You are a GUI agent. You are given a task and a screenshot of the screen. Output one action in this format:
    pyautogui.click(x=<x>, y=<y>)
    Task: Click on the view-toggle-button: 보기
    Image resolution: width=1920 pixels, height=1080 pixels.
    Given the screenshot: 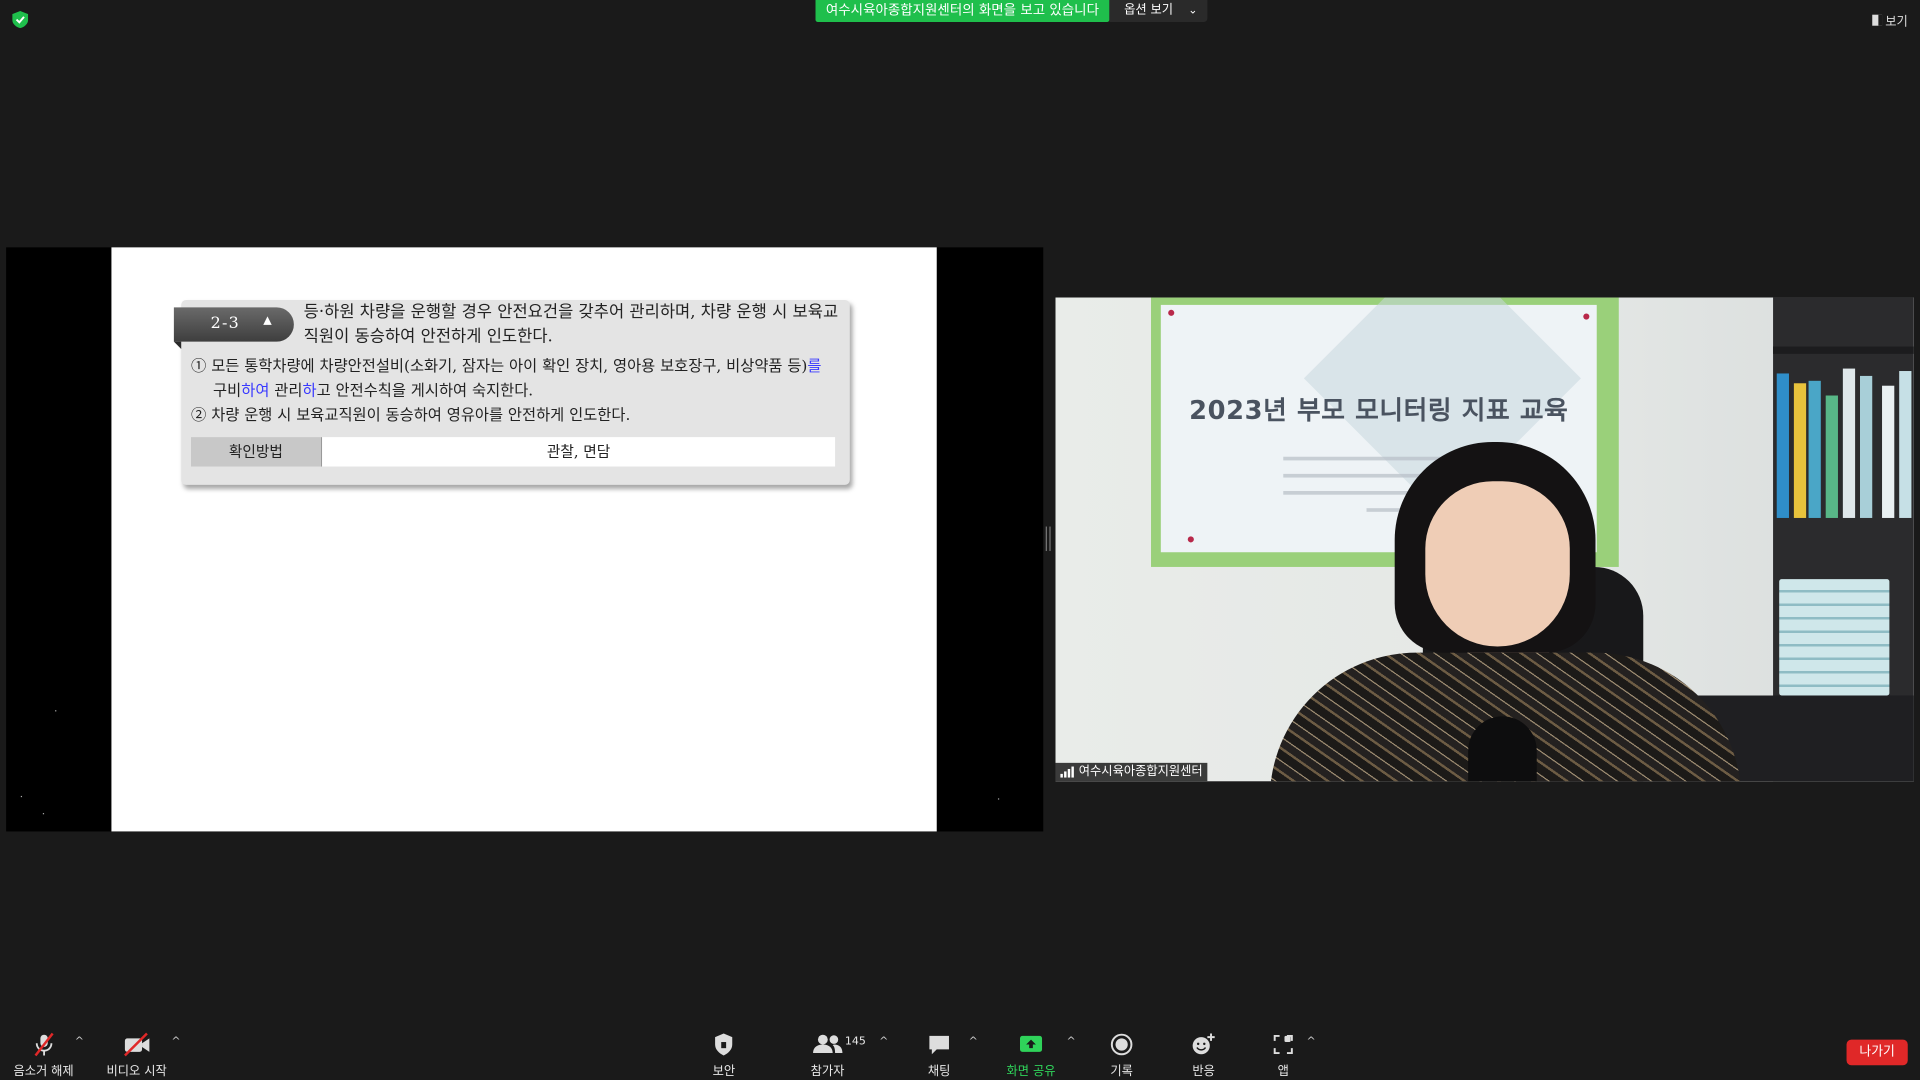 What is the action you would take?
    pyautogui.click(x=1889, y=20)
    